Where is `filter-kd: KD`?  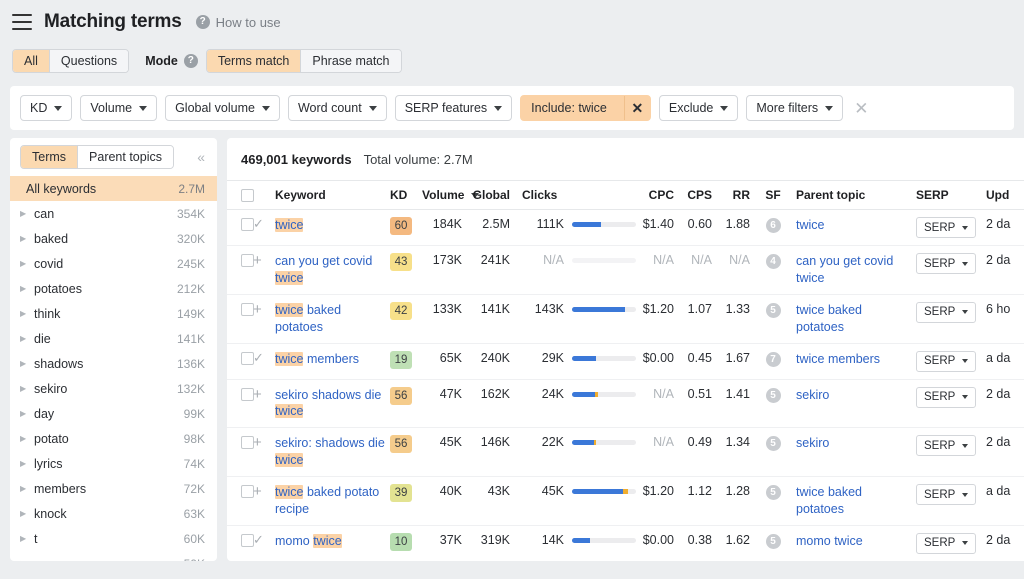 filter-kd: KD is located at coordinates (46, 108).